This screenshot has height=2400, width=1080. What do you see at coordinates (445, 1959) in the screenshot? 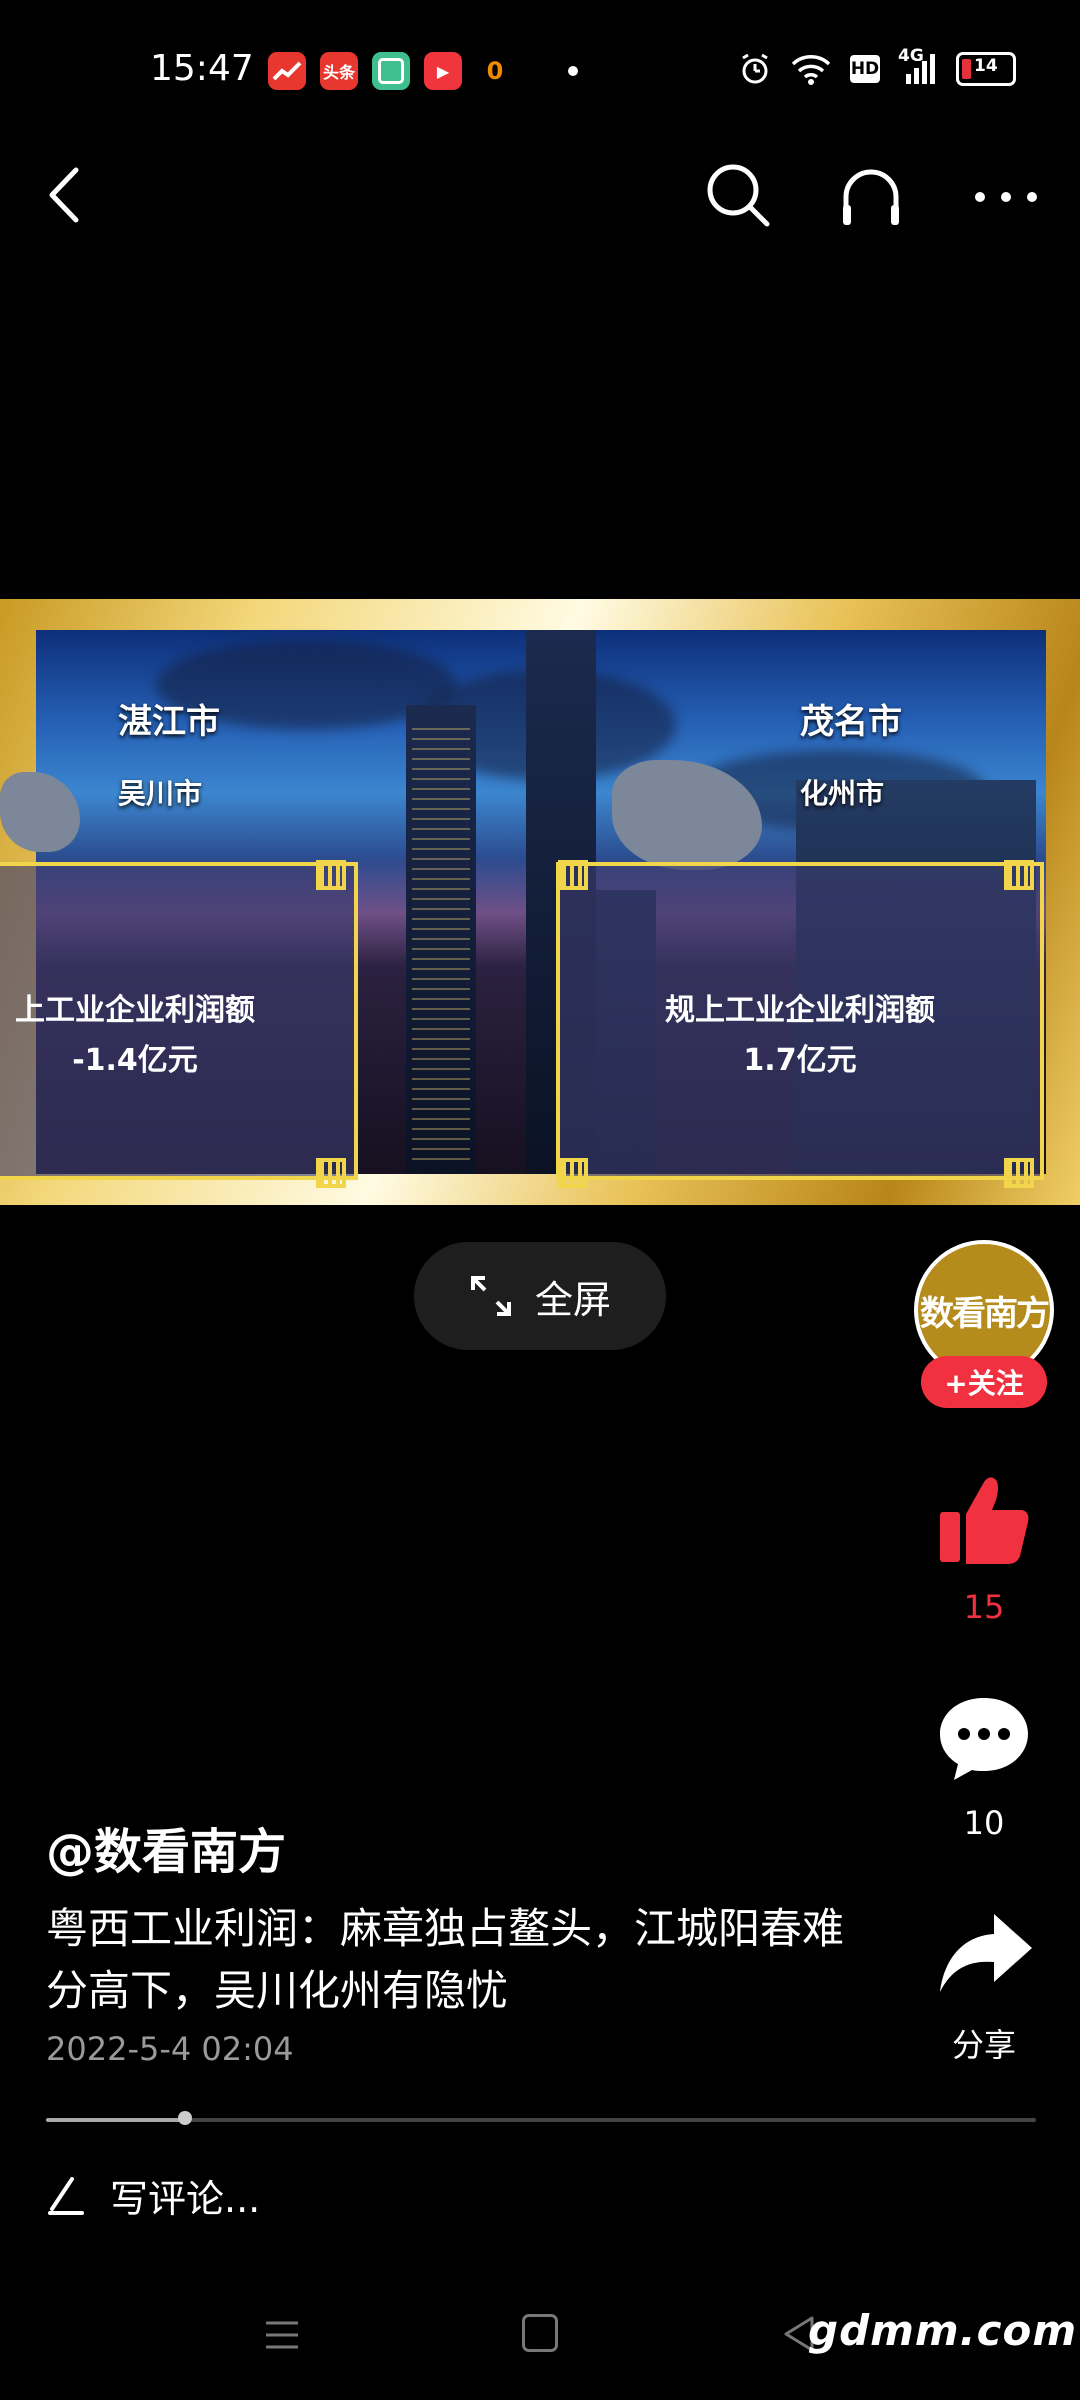
I see `post-caption: 粤西工业利润：麻章独占鳌头，江城阳春难分高下，吴川化州有隐忧` at bounding box center [445, 1959].